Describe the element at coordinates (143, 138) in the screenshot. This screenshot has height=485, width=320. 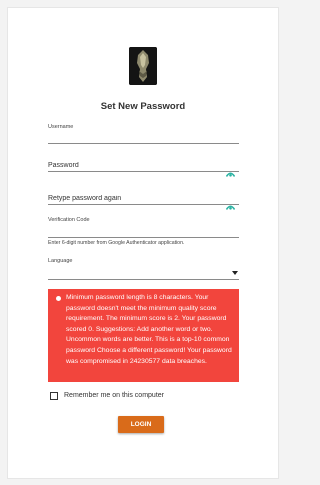
I see `username-field` at that location.